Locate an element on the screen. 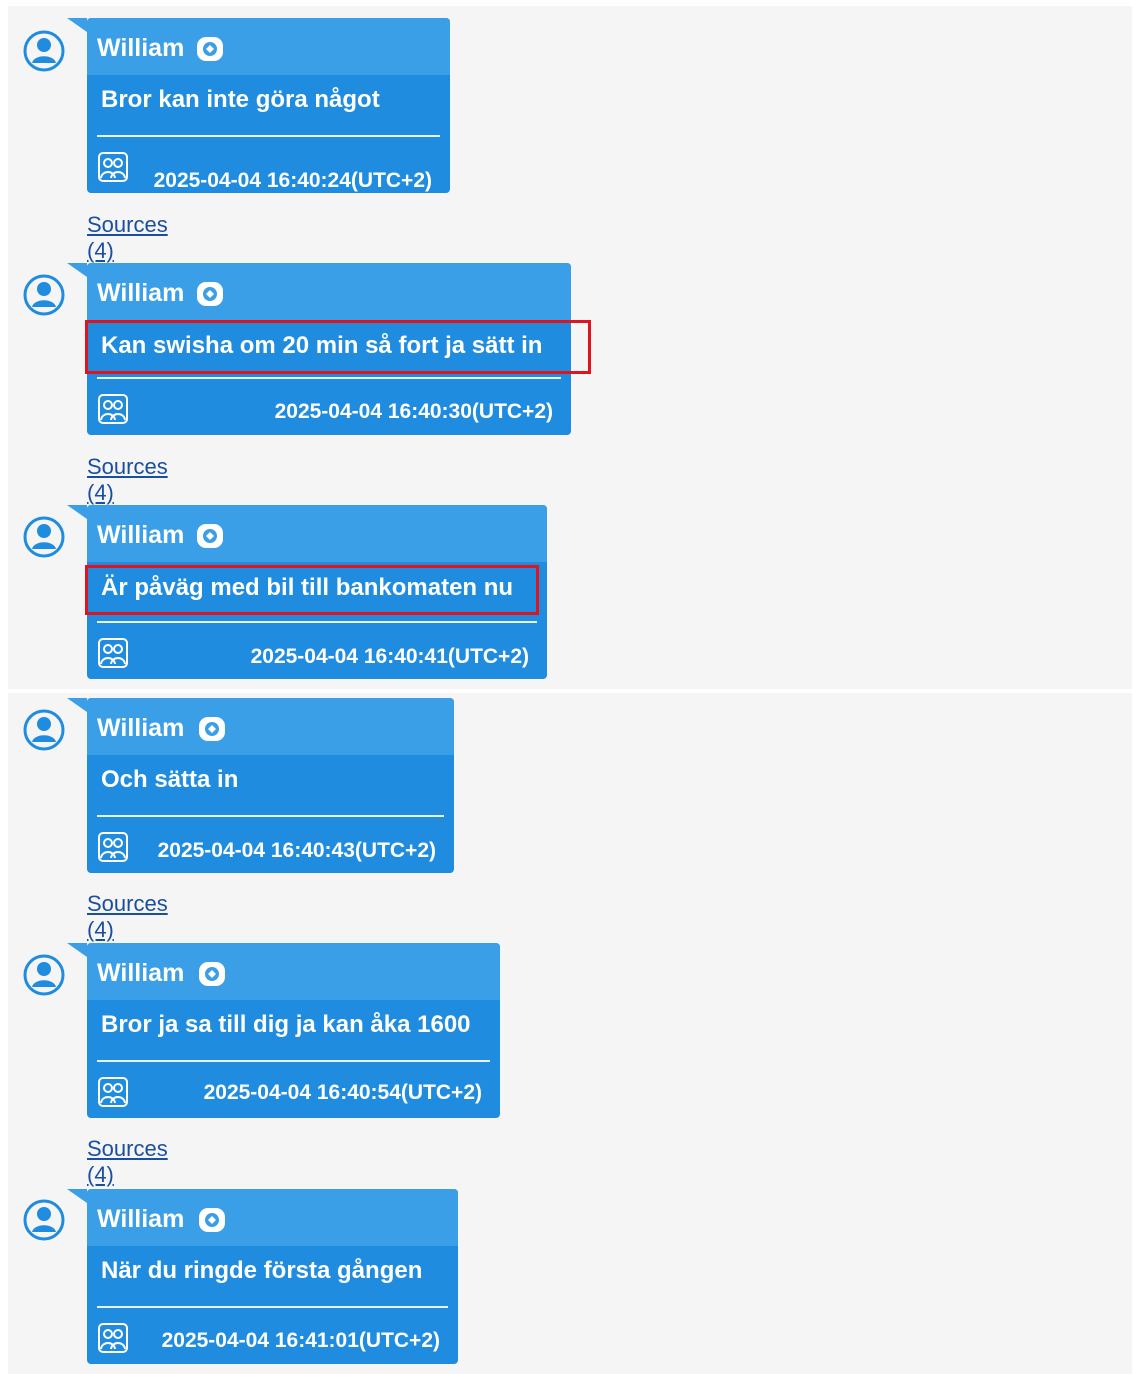 Image resolution: width=1133 pixels, height=1374 pixels. message-text: Bror kan inte göra något is located at coordinates (240, 99).